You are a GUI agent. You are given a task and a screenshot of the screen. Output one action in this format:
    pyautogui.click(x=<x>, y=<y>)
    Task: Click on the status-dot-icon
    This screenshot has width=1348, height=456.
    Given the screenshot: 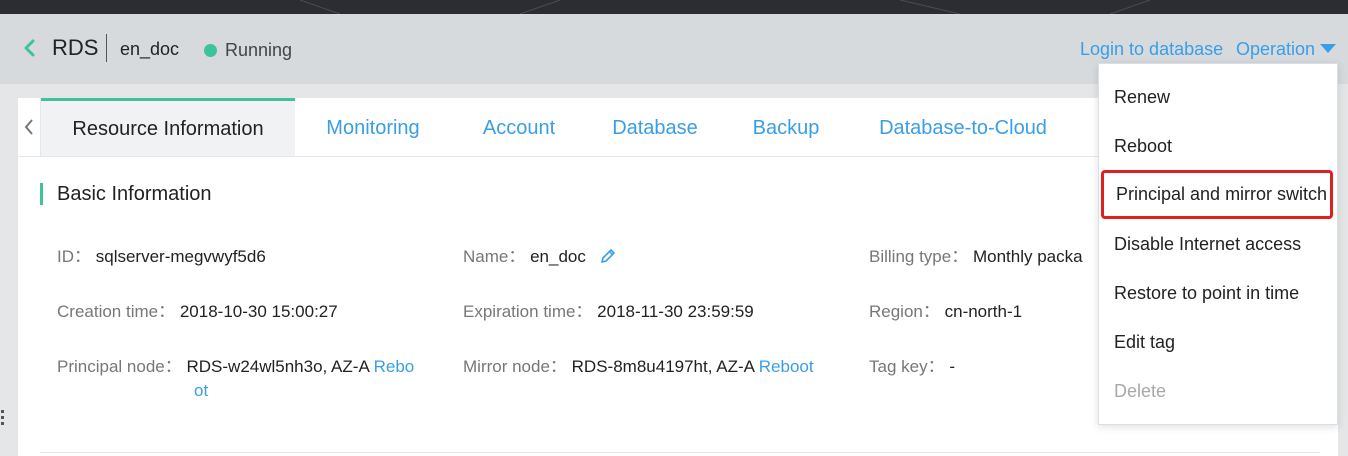 What is the action you would take?
    pyautogui.click(x=210, y=50)
    